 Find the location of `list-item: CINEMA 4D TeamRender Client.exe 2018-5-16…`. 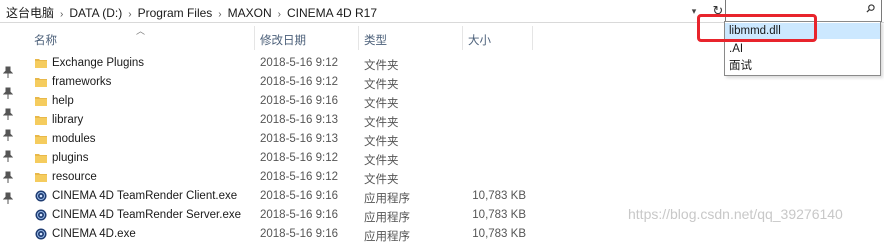

list-item: CINEMA 4D TeamRender Client.exe 2018-5-16… is located at coordinates (384, 197).